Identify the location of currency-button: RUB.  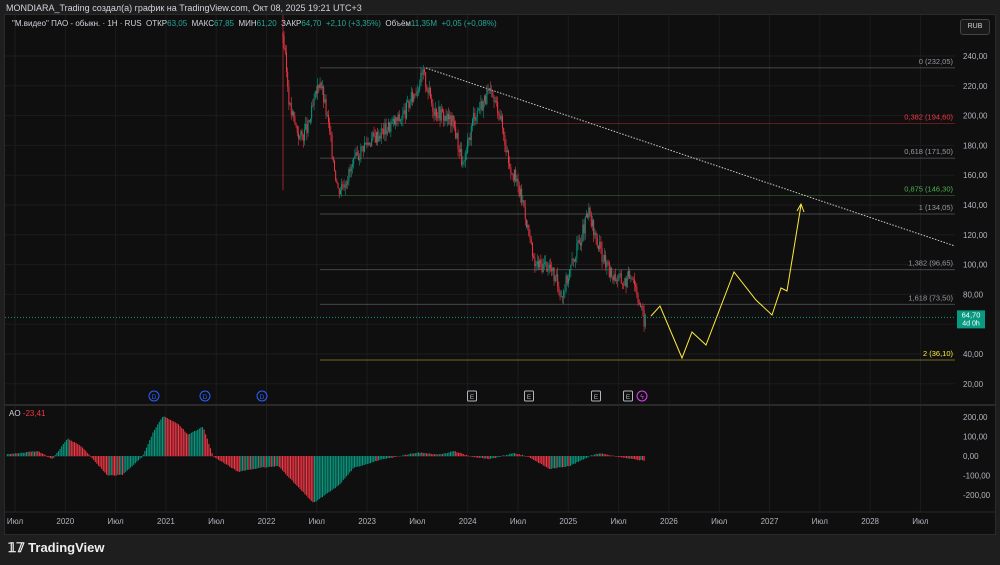
(975, 27).